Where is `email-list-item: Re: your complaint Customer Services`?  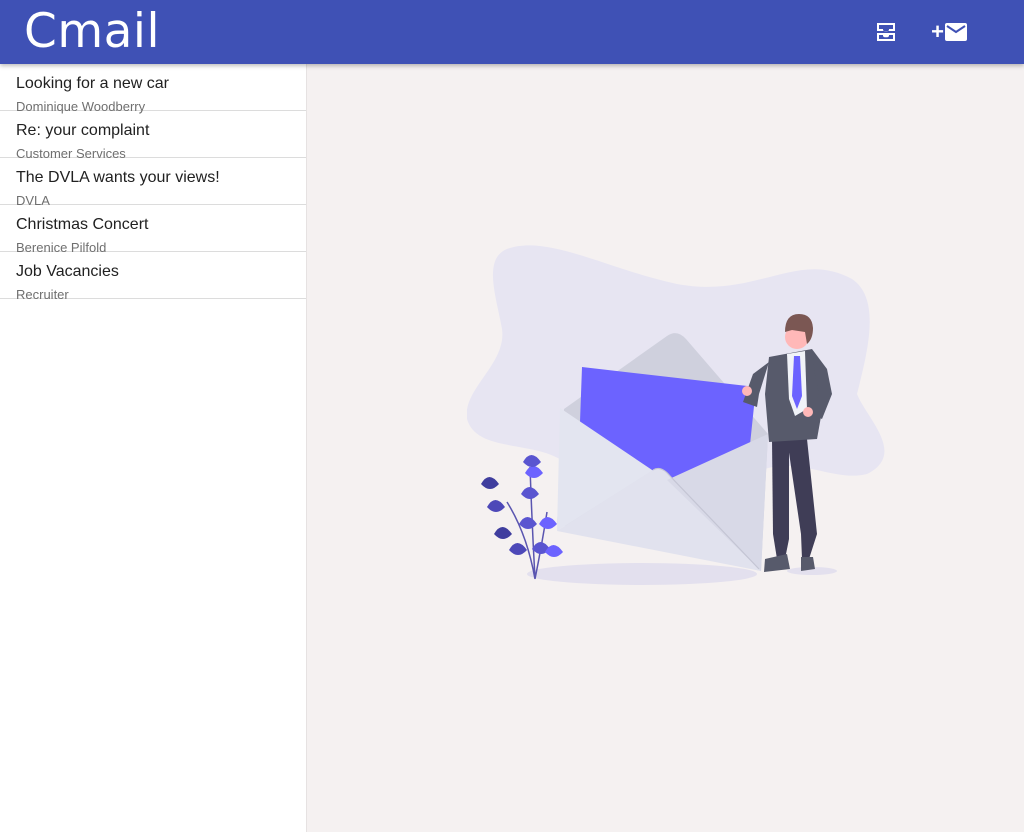
email-list-item: Re: your complaint Customer Services is located at coordinates (153, 136).